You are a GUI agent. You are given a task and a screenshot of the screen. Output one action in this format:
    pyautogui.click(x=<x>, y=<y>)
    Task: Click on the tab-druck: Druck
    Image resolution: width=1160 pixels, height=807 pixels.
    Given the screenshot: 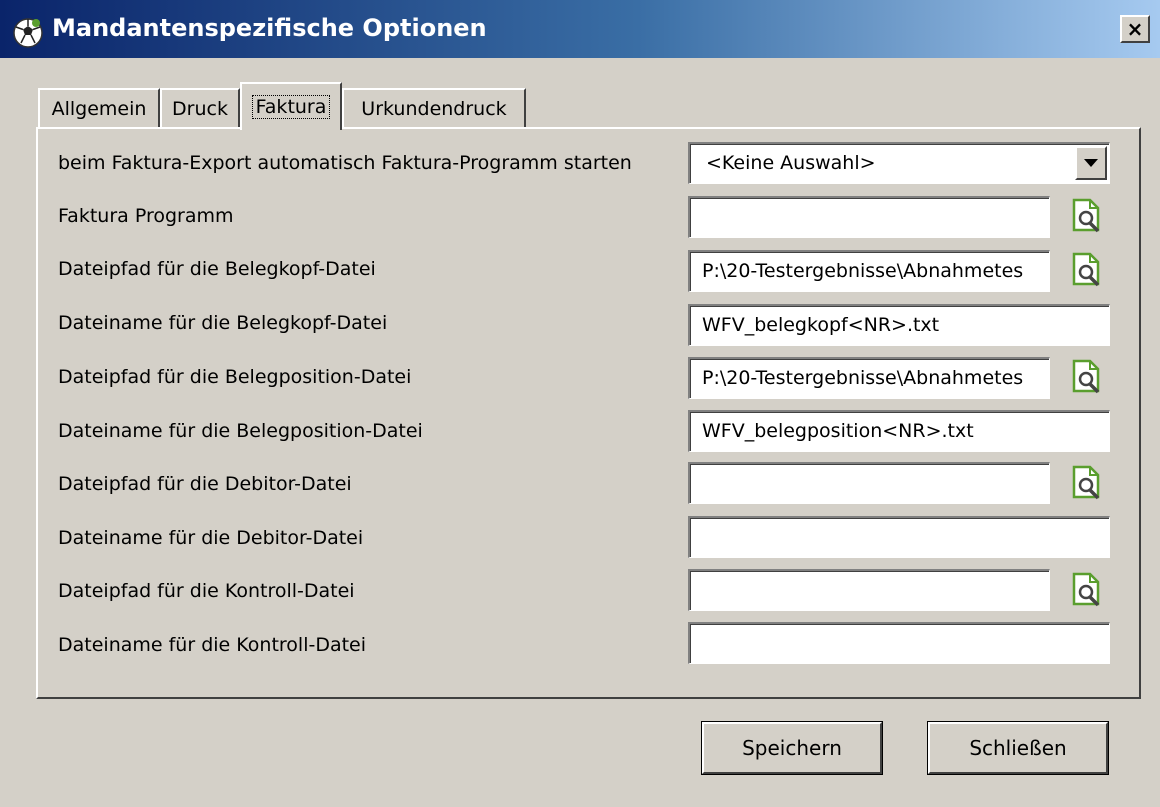 What is the action you would take?
    pyautogui.click(x=200, y=108)
    